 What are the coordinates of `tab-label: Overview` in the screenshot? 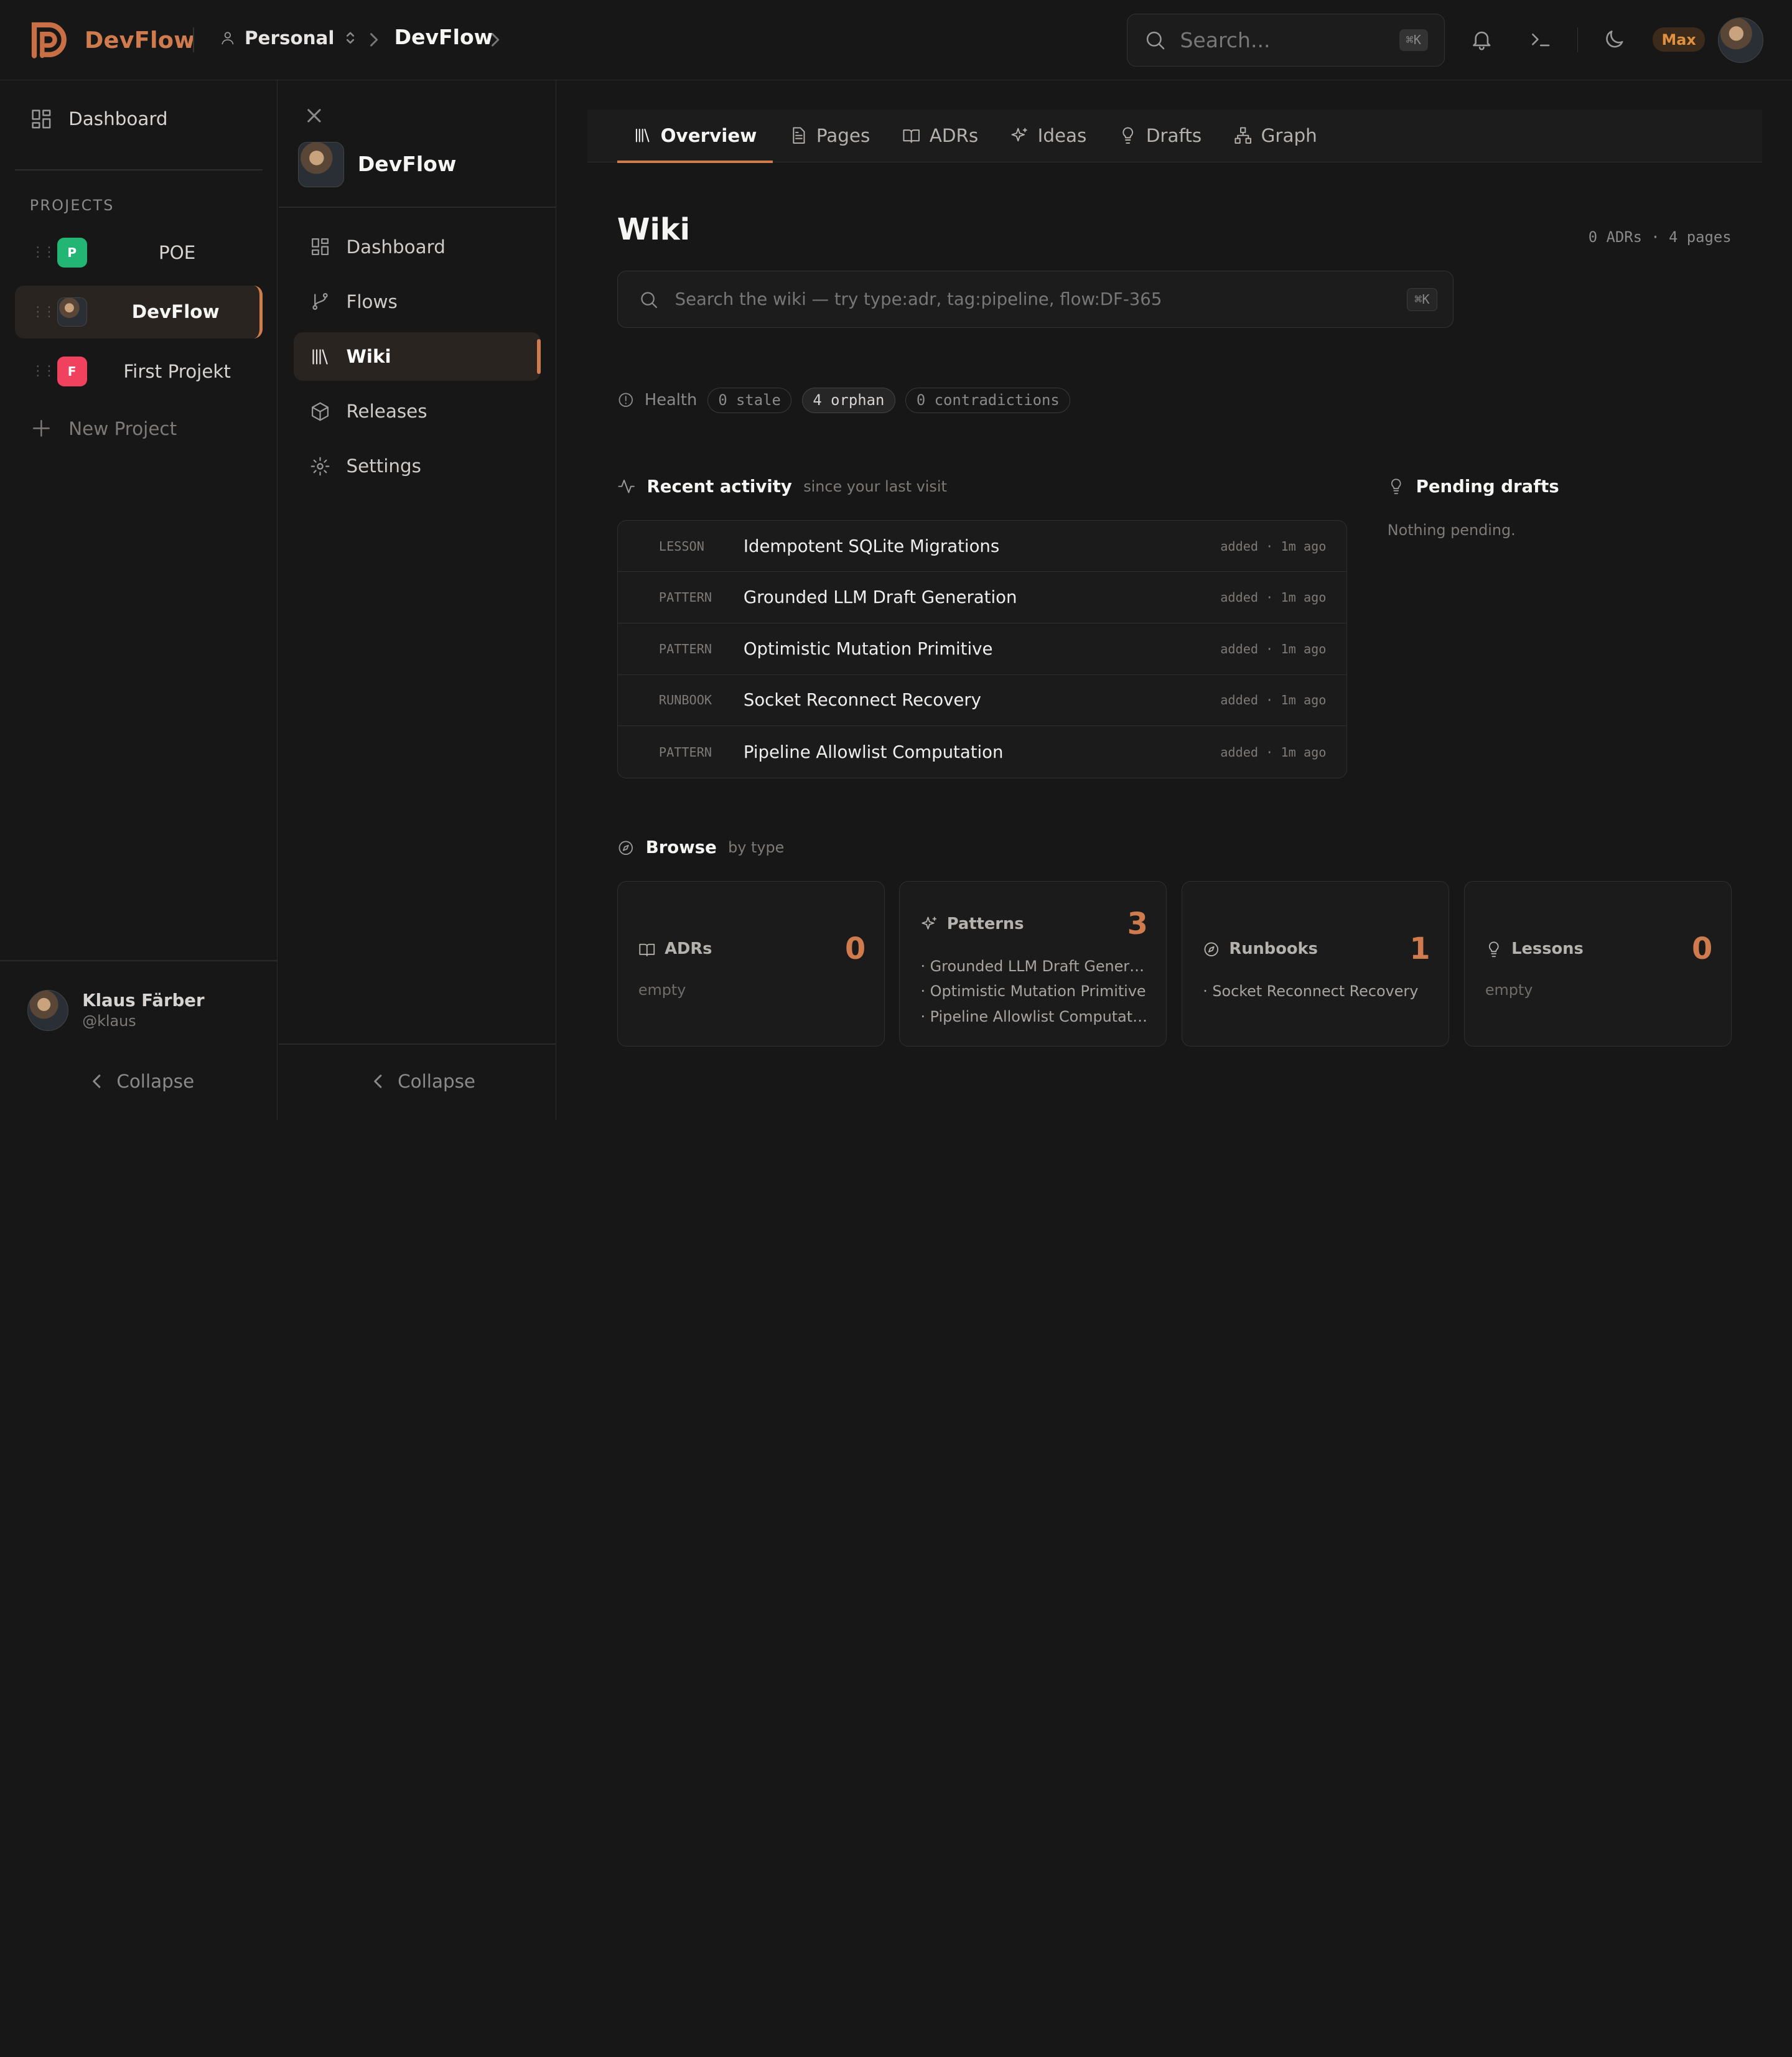 It's located at (708, 136).